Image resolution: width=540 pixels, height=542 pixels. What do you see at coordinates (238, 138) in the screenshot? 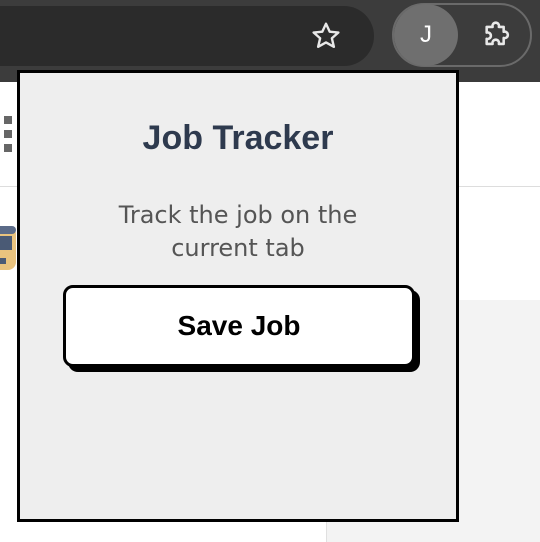
I see `popup-title: Job Tracker` at bounding box center [238, 138].